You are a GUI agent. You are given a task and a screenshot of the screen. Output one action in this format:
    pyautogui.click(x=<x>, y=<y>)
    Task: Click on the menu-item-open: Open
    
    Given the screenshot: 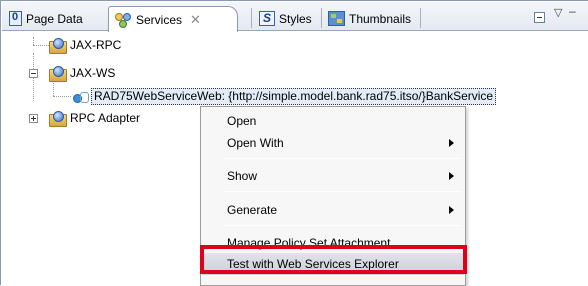 What is the action you would take?
    pyautogui.click(x=333, y=121)
    